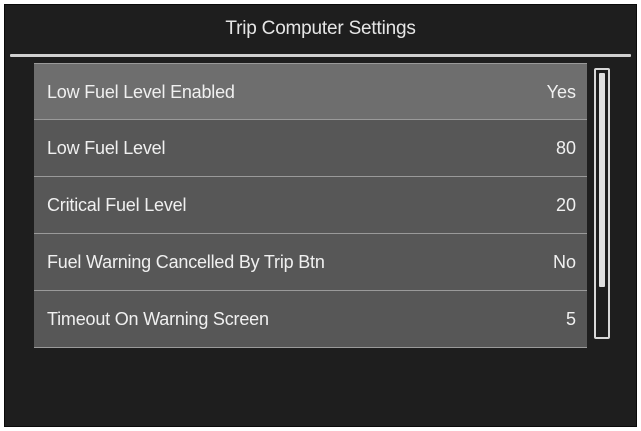 The width and height of the screenshot is (641, 431). Describe the element at coordinates (186, 262) in the screenshot. I see `setting-label: Fuel Warning Cancelled By Trip Btn` at that location.